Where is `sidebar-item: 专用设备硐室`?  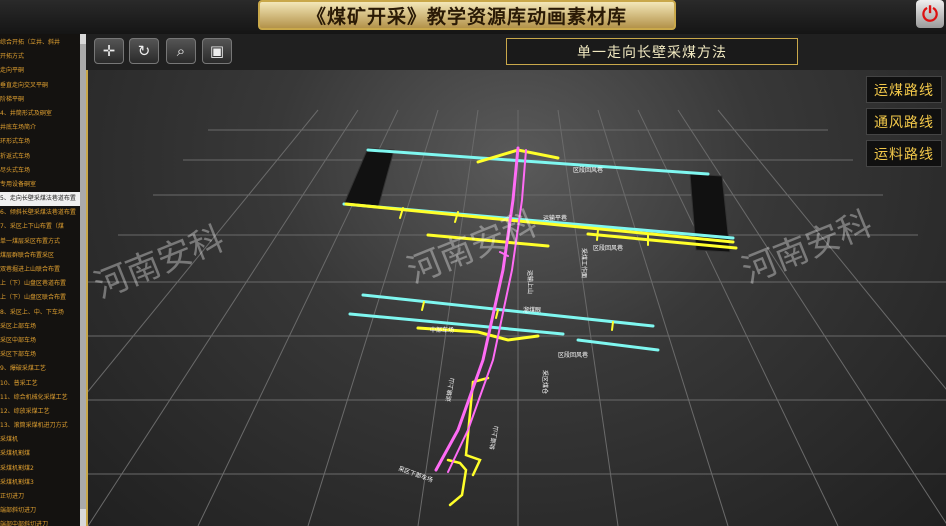 sidebar-item: 专用设备硐室 is located at coordinates (40, 185).